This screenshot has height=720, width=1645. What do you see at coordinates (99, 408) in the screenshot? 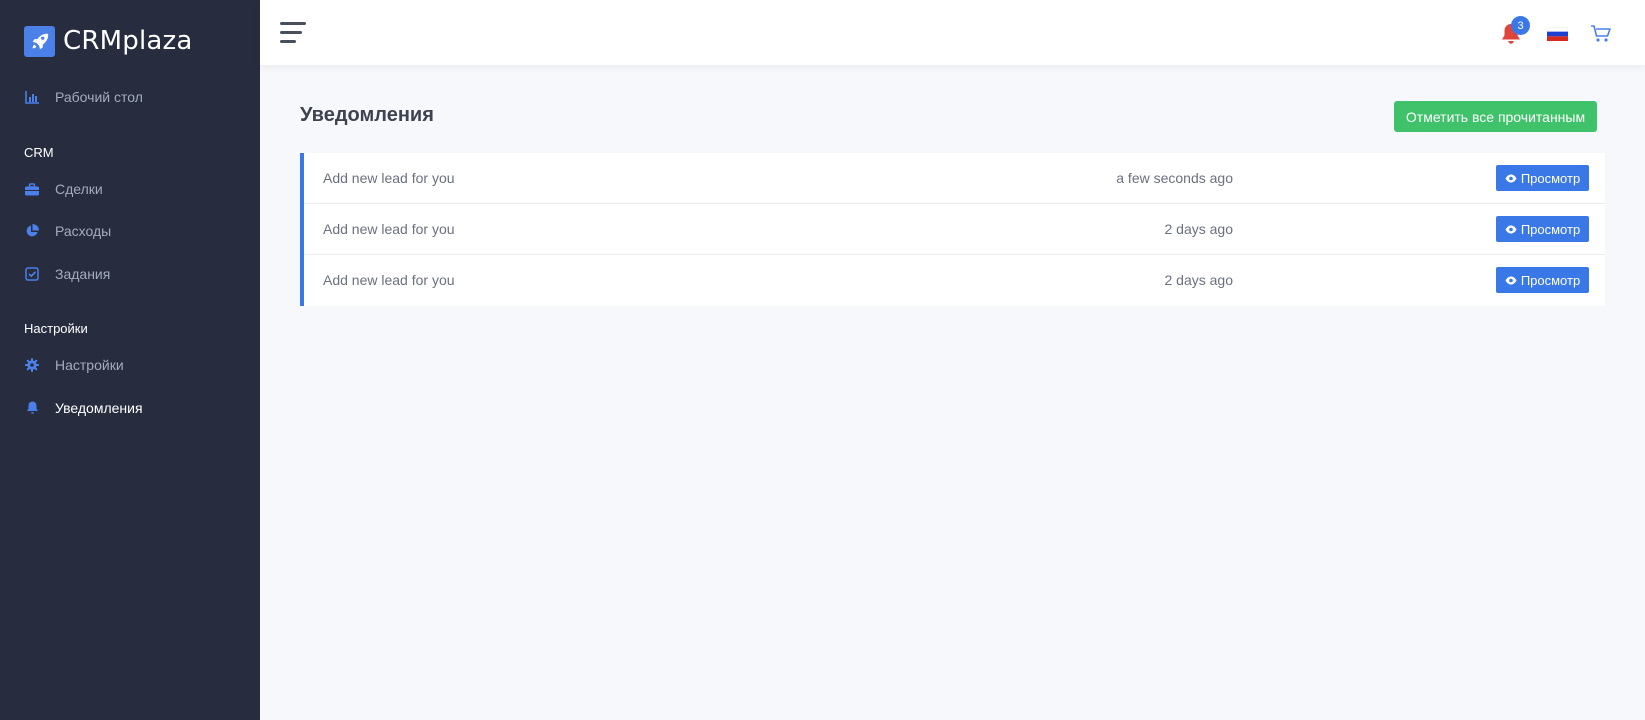
I see `sidebar-item-label: Уведомления` at bounding box center [99, 408].